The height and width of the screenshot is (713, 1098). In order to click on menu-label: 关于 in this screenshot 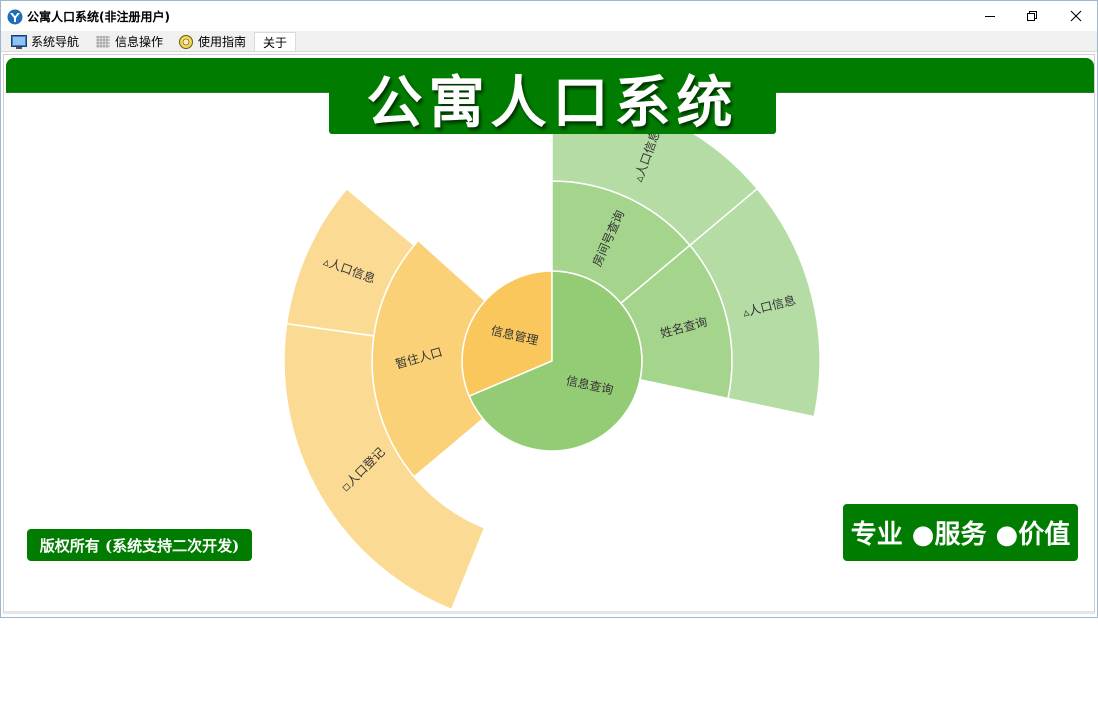, I will do `click(275, 42)`.